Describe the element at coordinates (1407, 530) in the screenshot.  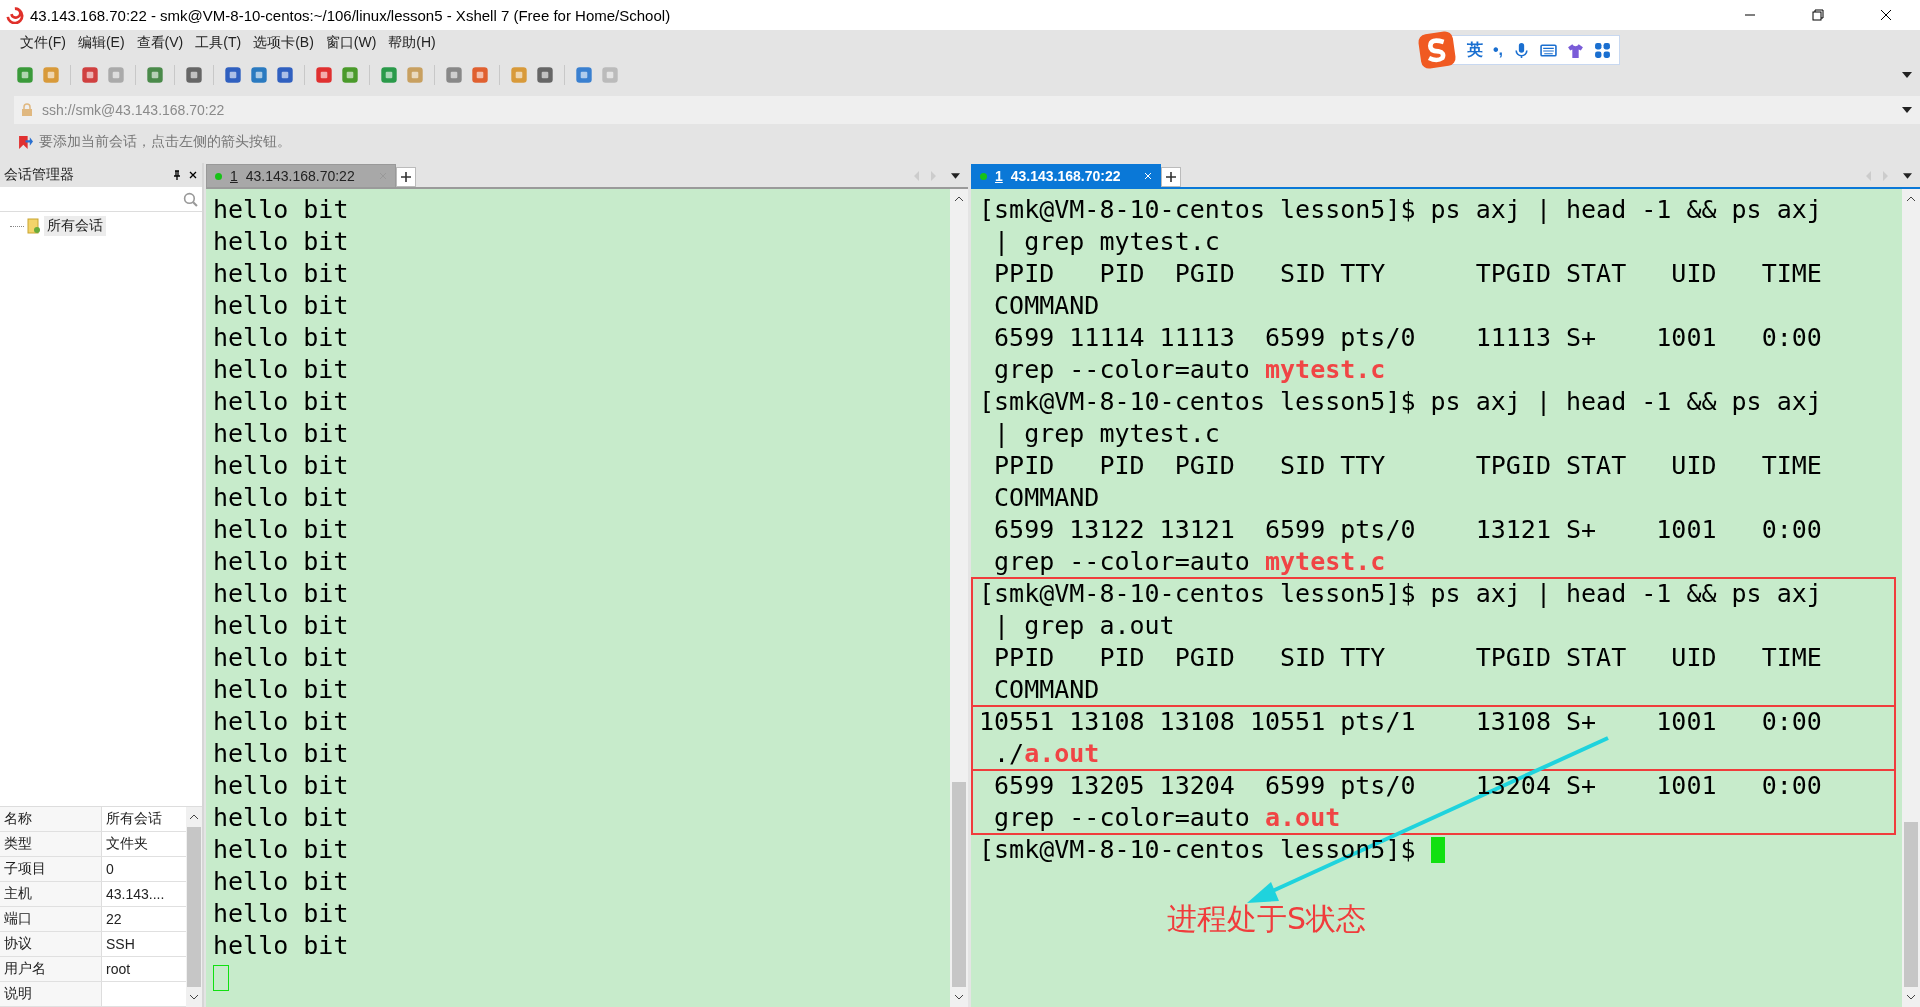
I see `terminal-line: 6599 13122 13121 6599 pts/0 13121 S+ 1001 0:00` at that location.